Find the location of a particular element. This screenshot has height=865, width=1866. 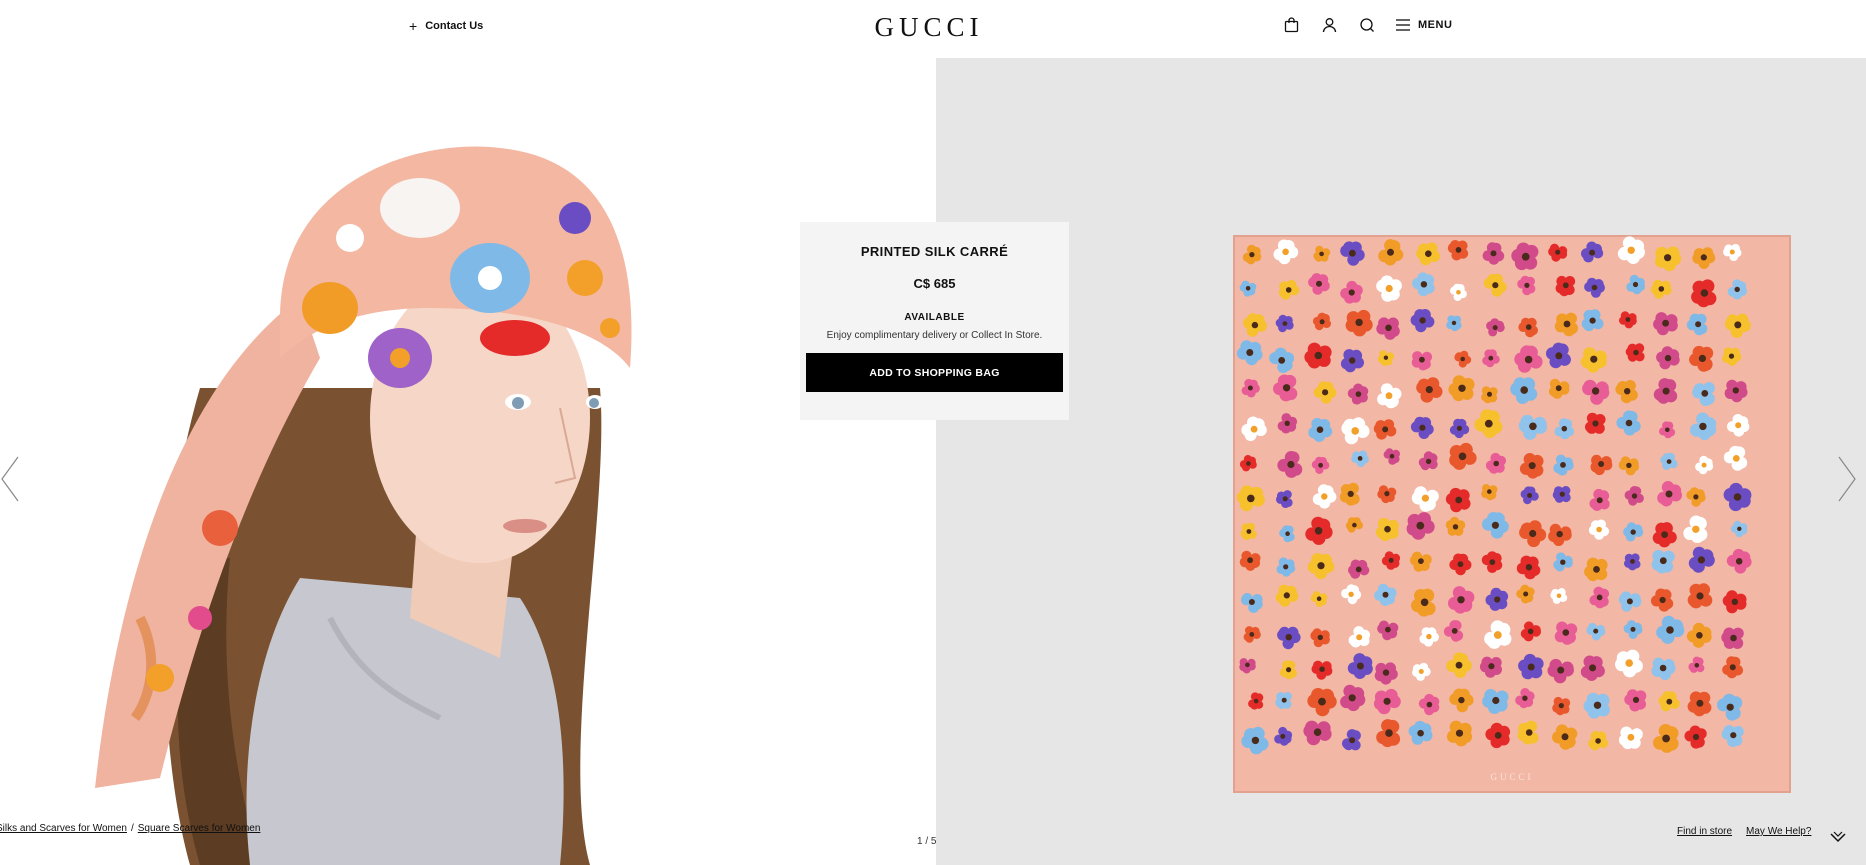

breadcrumb-item-silks-scarves: Silks and Scarves for Women is located at coordinates (63, 828).